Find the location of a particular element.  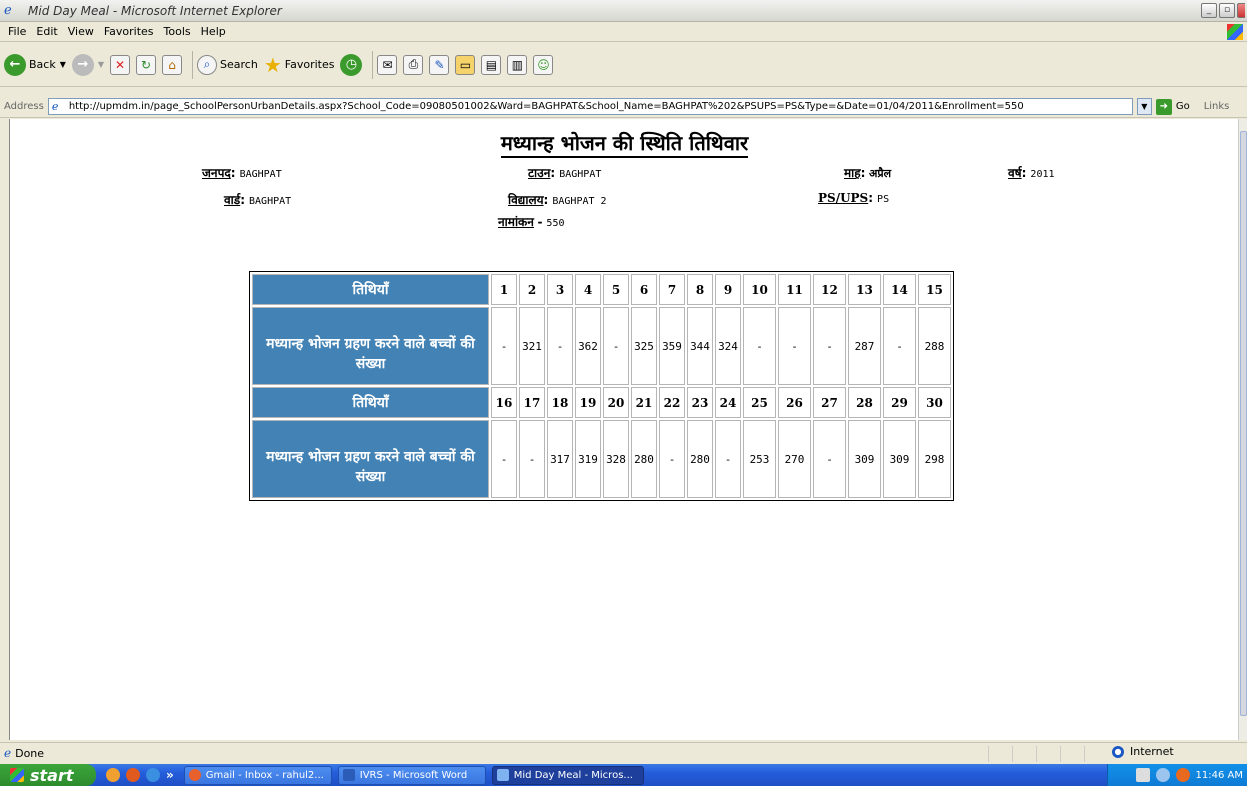

research-button: ▤ is located at coordinates (491, 64).